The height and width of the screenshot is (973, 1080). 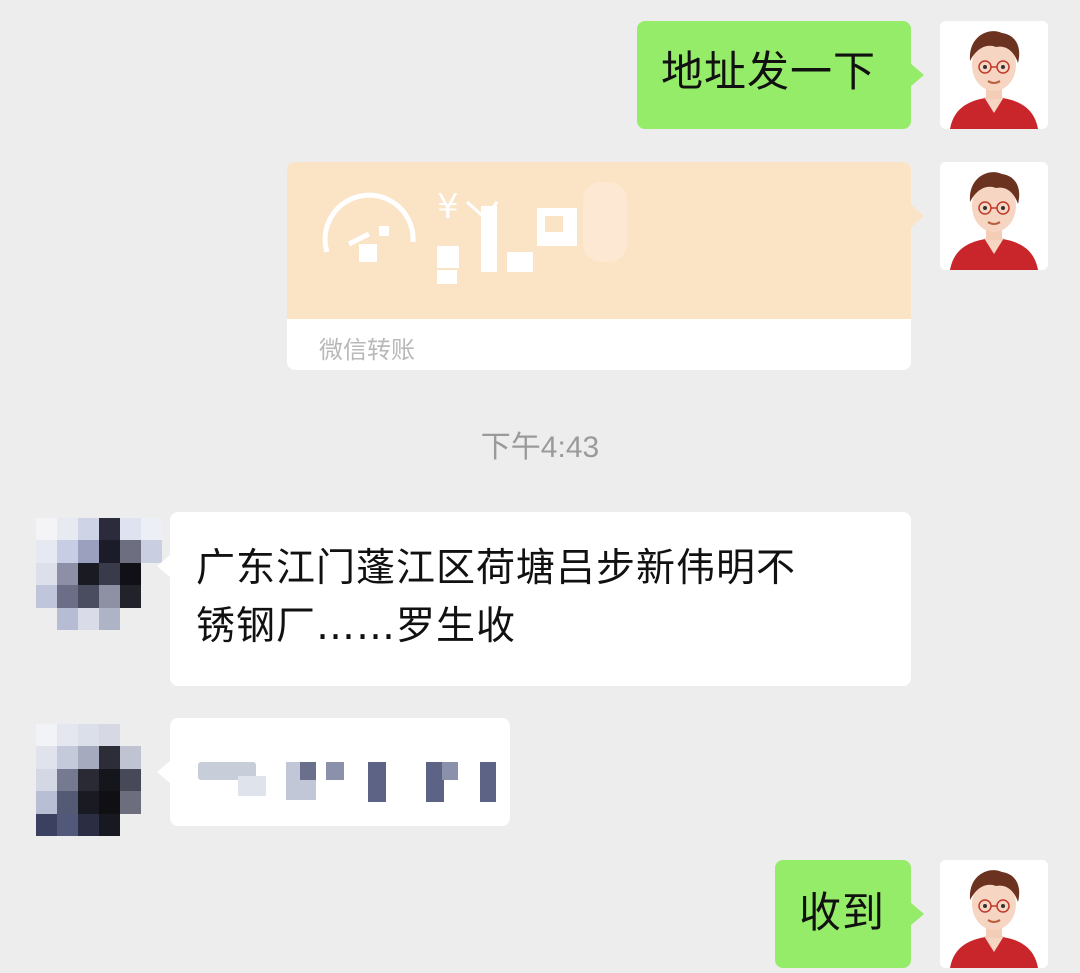 What do you see at coordinates (448, 207) in the screenshot?
I see `amount-prefix: ¥` at bounding box center [448, 207].